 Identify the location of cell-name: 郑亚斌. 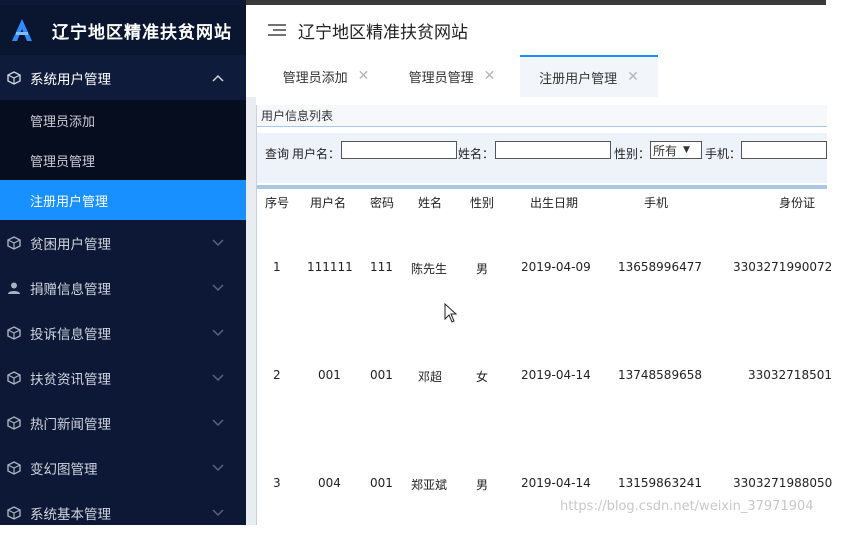
(429, 485).